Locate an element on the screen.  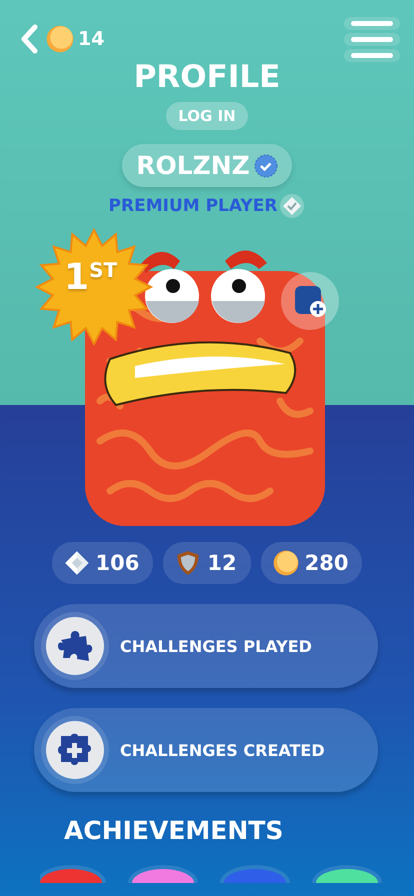
avatar-add-icon is located at coordinates (310, 301).